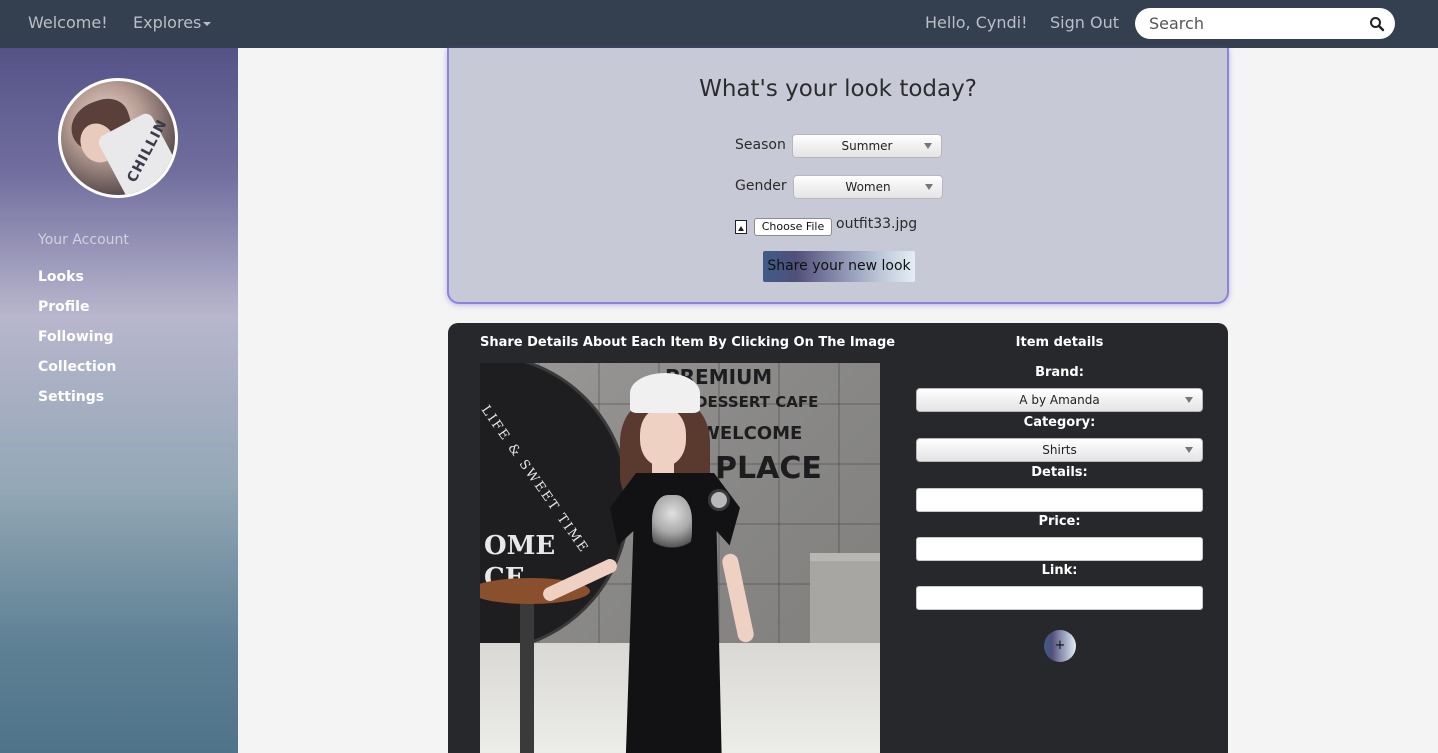  What do you see at coordinates (719, 500) in the screenshot?
I see `item-tag-marker` at bounding box center [719, 500].